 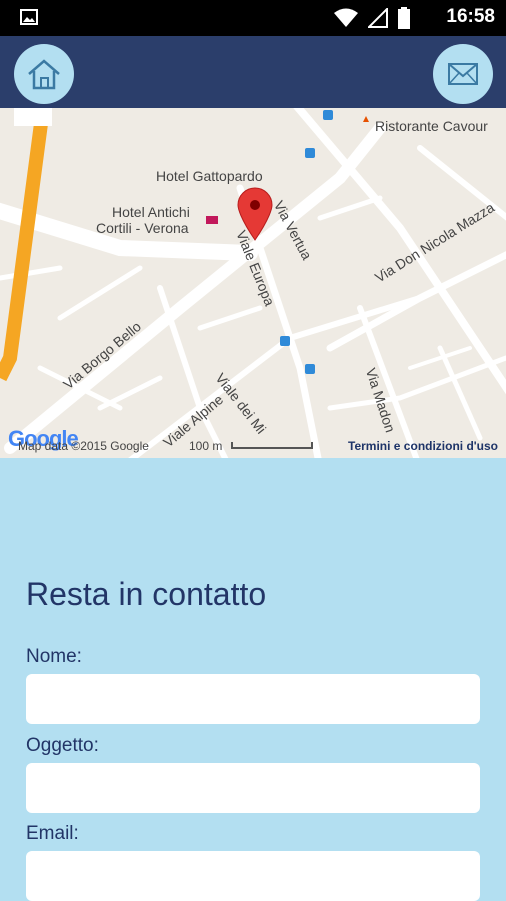 What do you see at coordinates (142, 228) in the screenshot?
I see `map-label-hotel-antichi-2: Cortili - Verona` at bounding box center [142, 228].